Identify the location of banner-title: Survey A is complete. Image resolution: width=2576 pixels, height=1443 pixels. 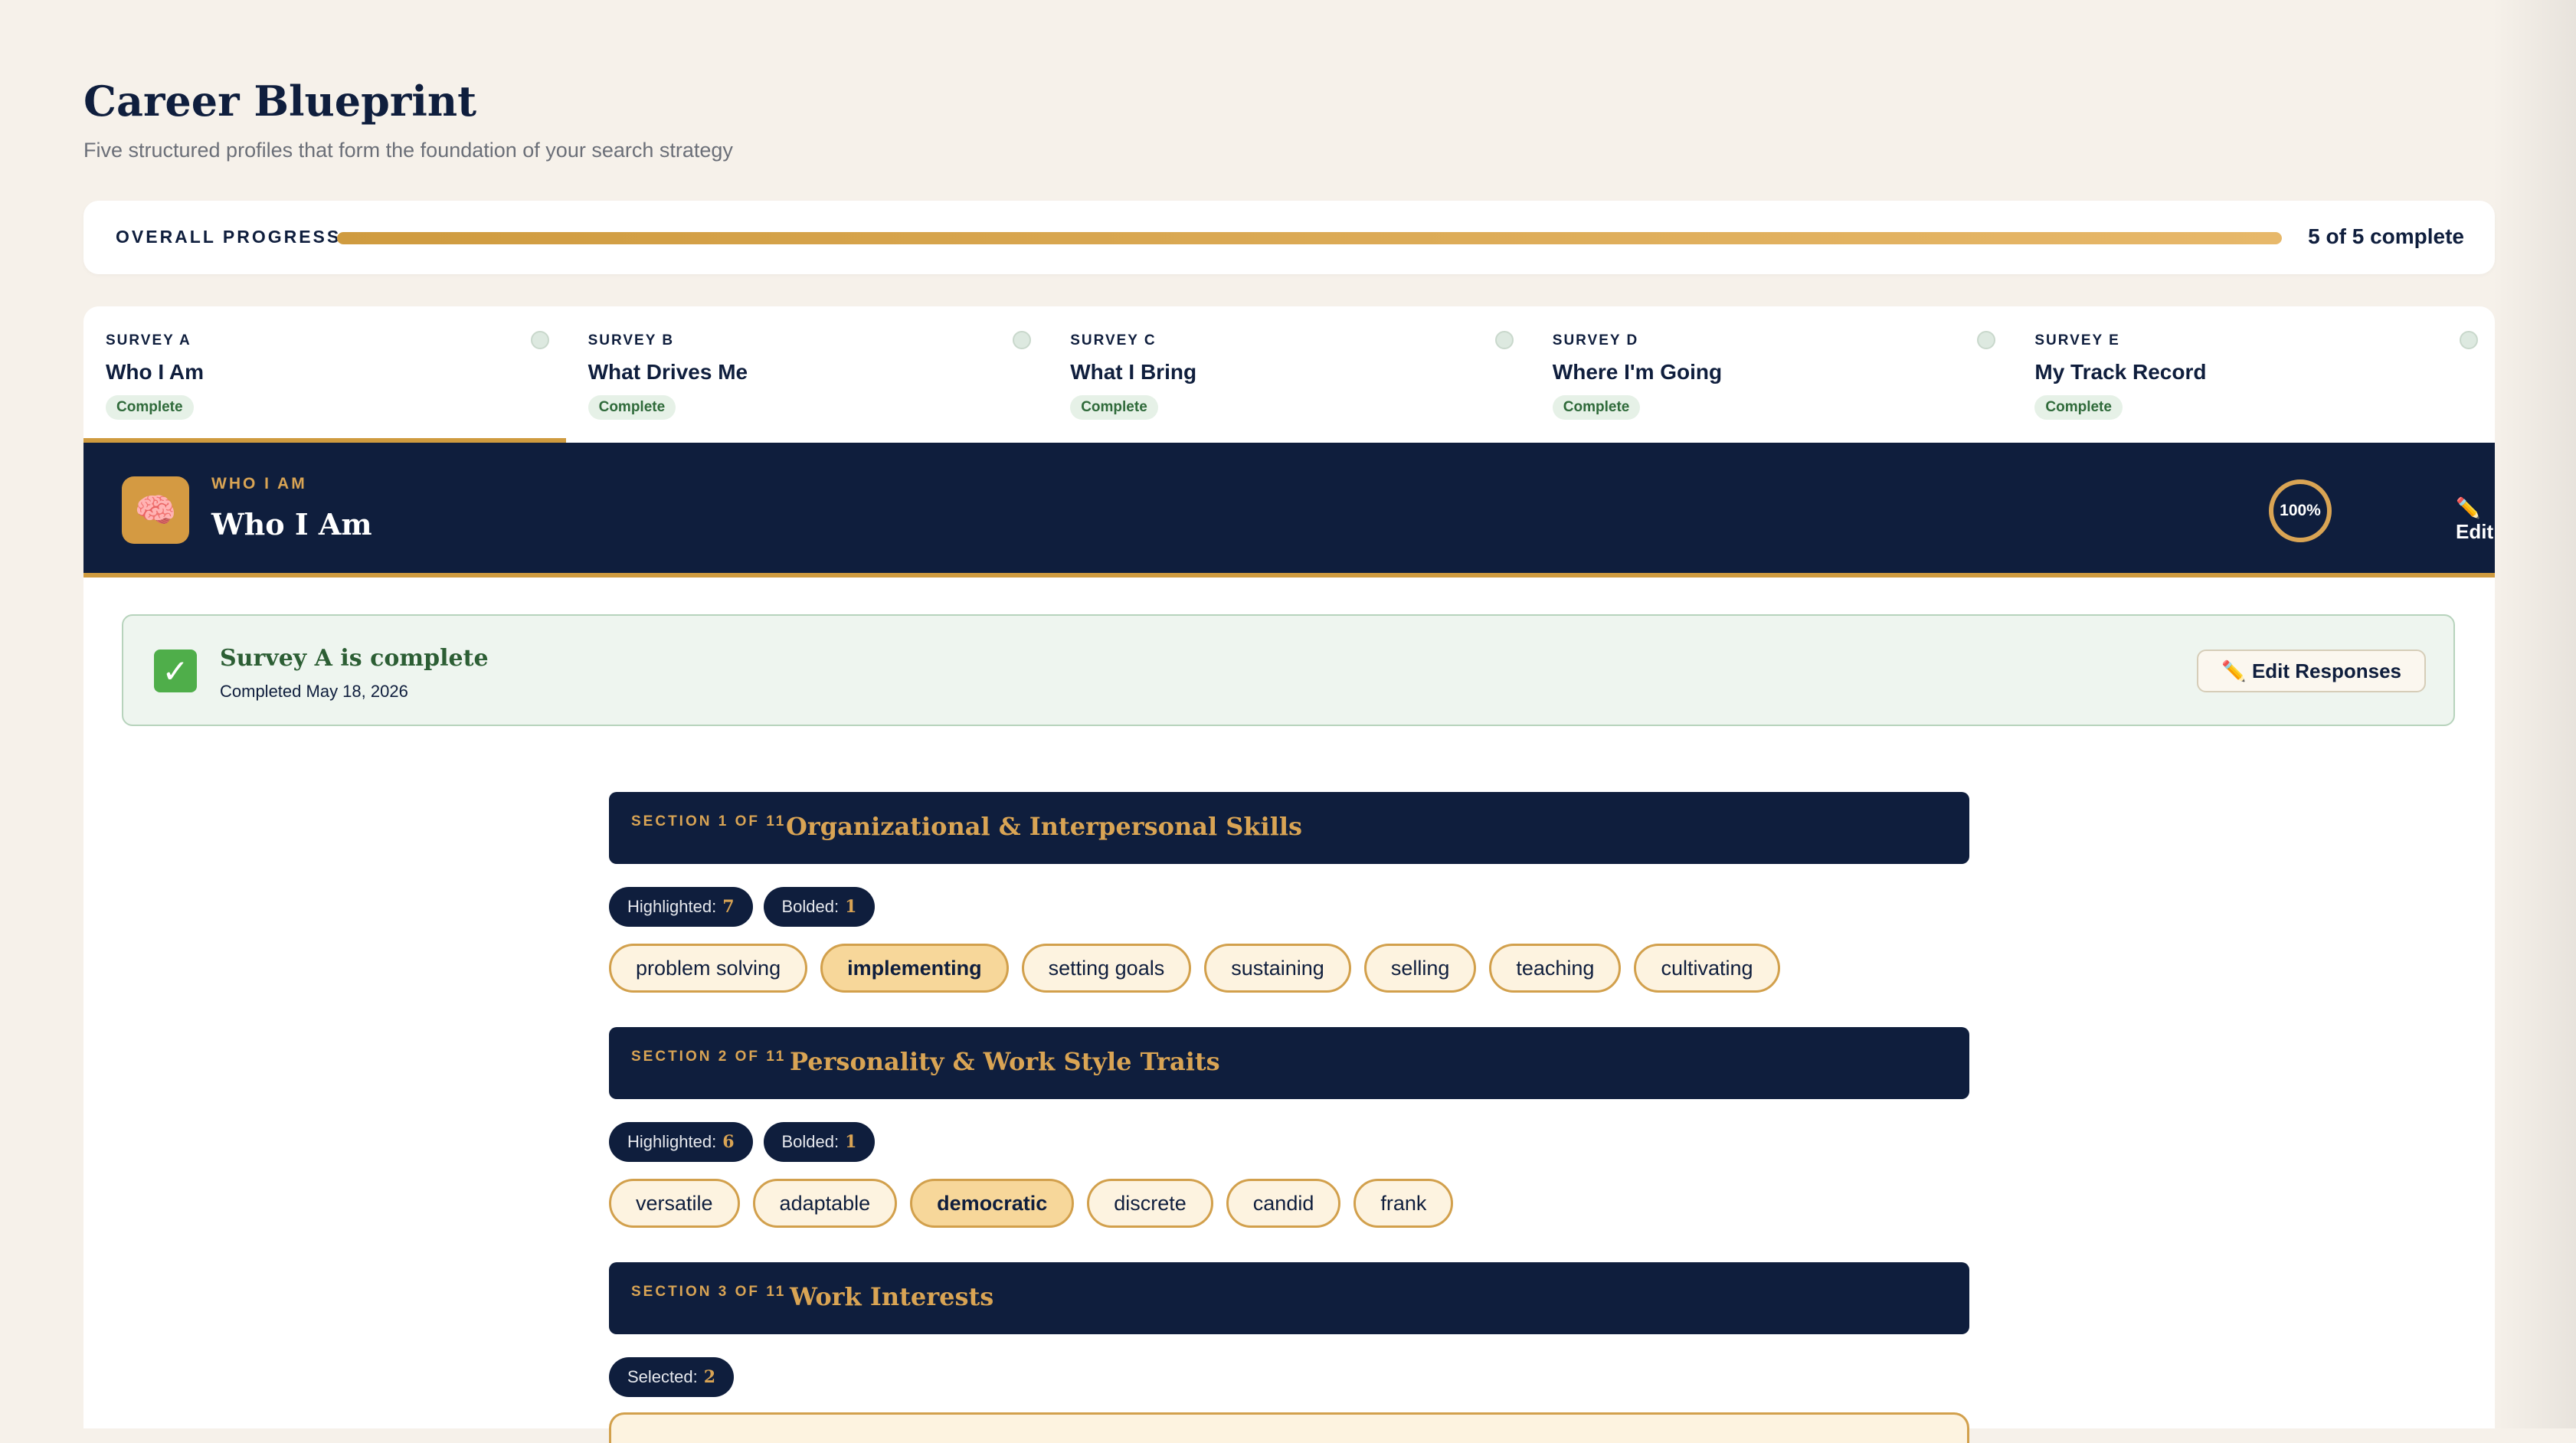
(354, 658).